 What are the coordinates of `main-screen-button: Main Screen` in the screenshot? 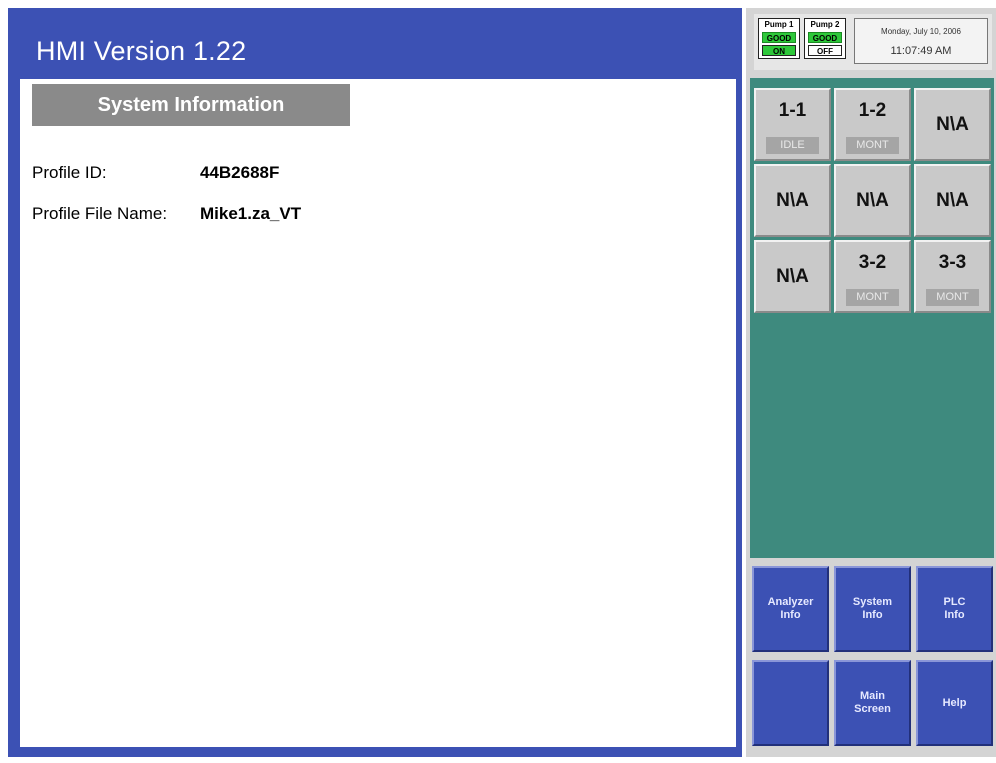 It's located at (872, 703).